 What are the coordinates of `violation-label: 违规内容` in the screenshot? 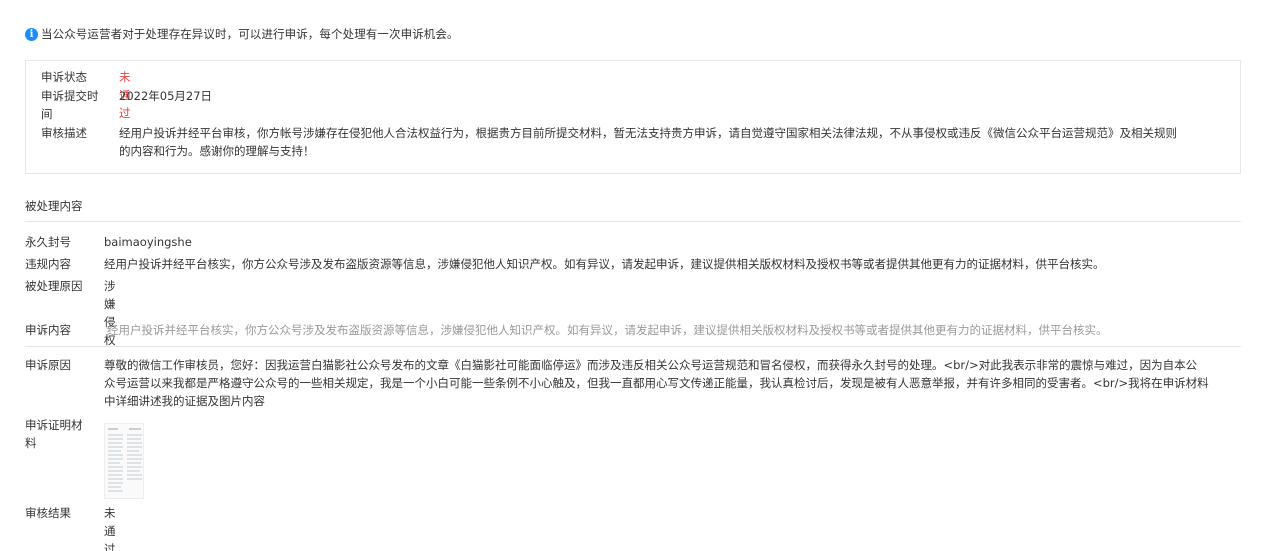 It's located at (48, 264).